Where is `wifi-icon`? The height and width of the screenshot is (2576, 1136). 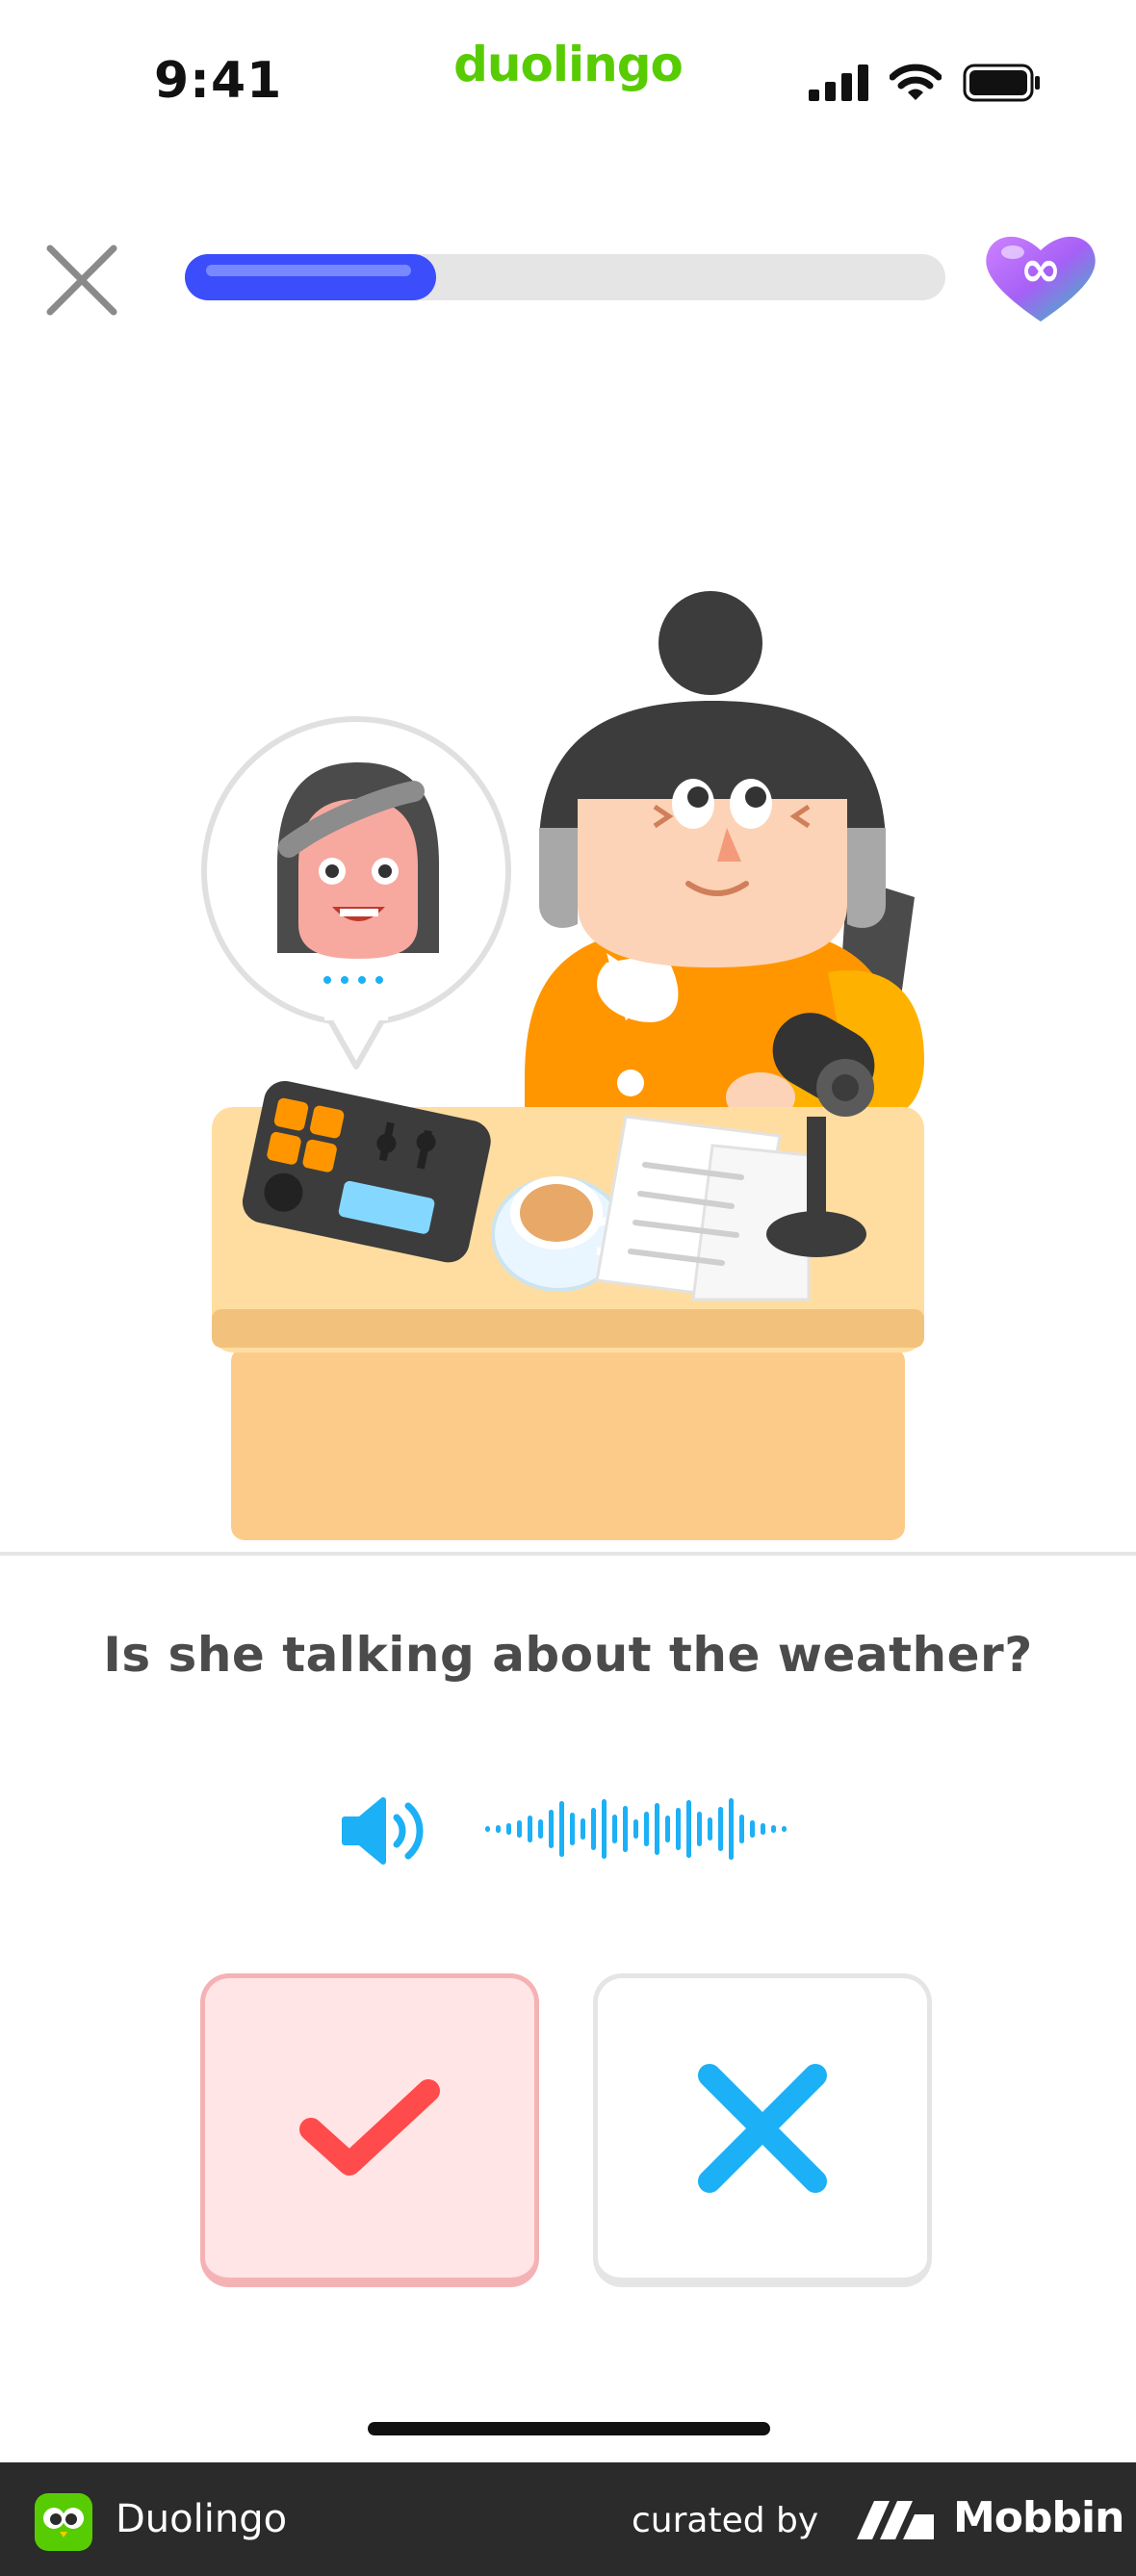
wifi-icon is located at coordinates (916, 82).